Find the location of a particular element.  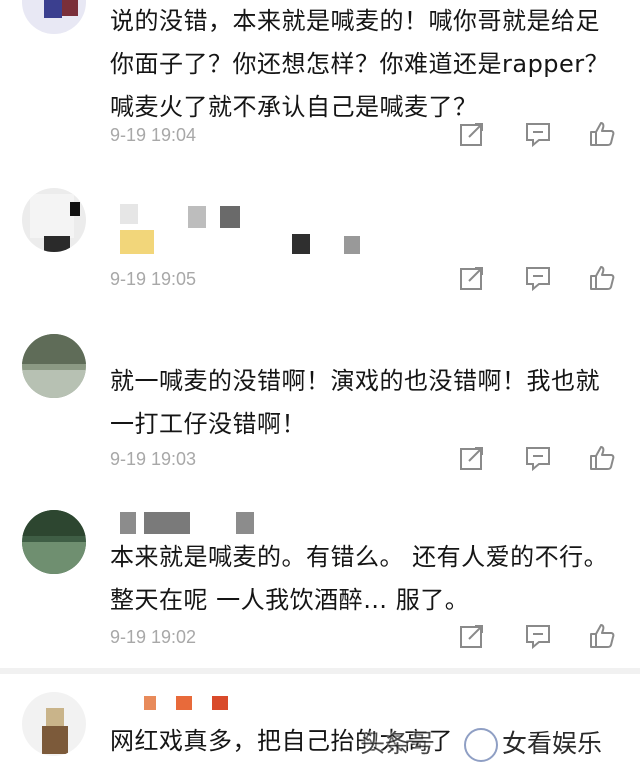

divider is located at coordinates (320, 671).